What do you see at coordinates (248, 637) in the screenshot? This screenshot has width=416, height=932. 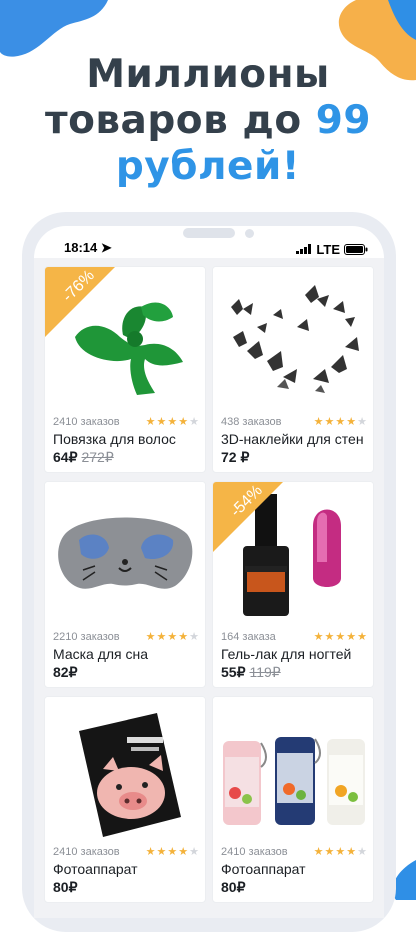 I see `orders-count: 164 заказа` at bounding box center [248, 637].